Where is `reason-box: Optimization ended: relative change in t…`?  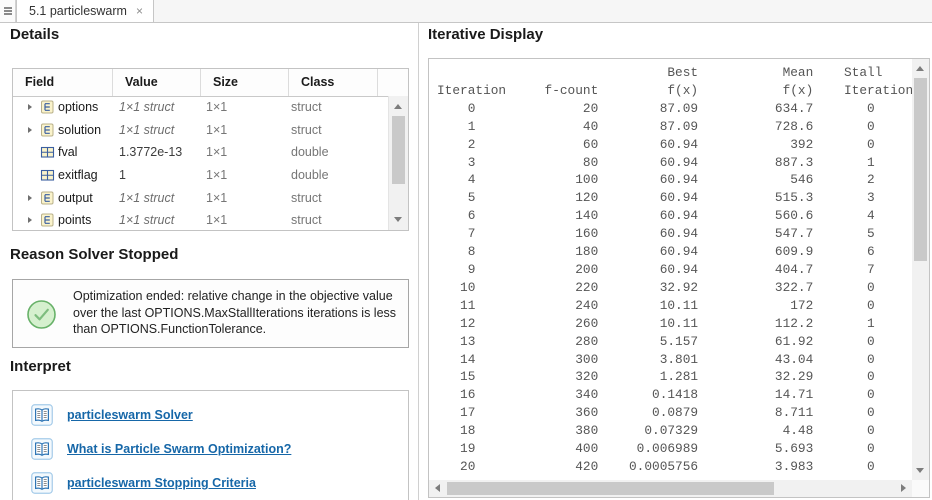
reason-box: Optimization ended: relative change in t… is located at coordinates (210, 313).